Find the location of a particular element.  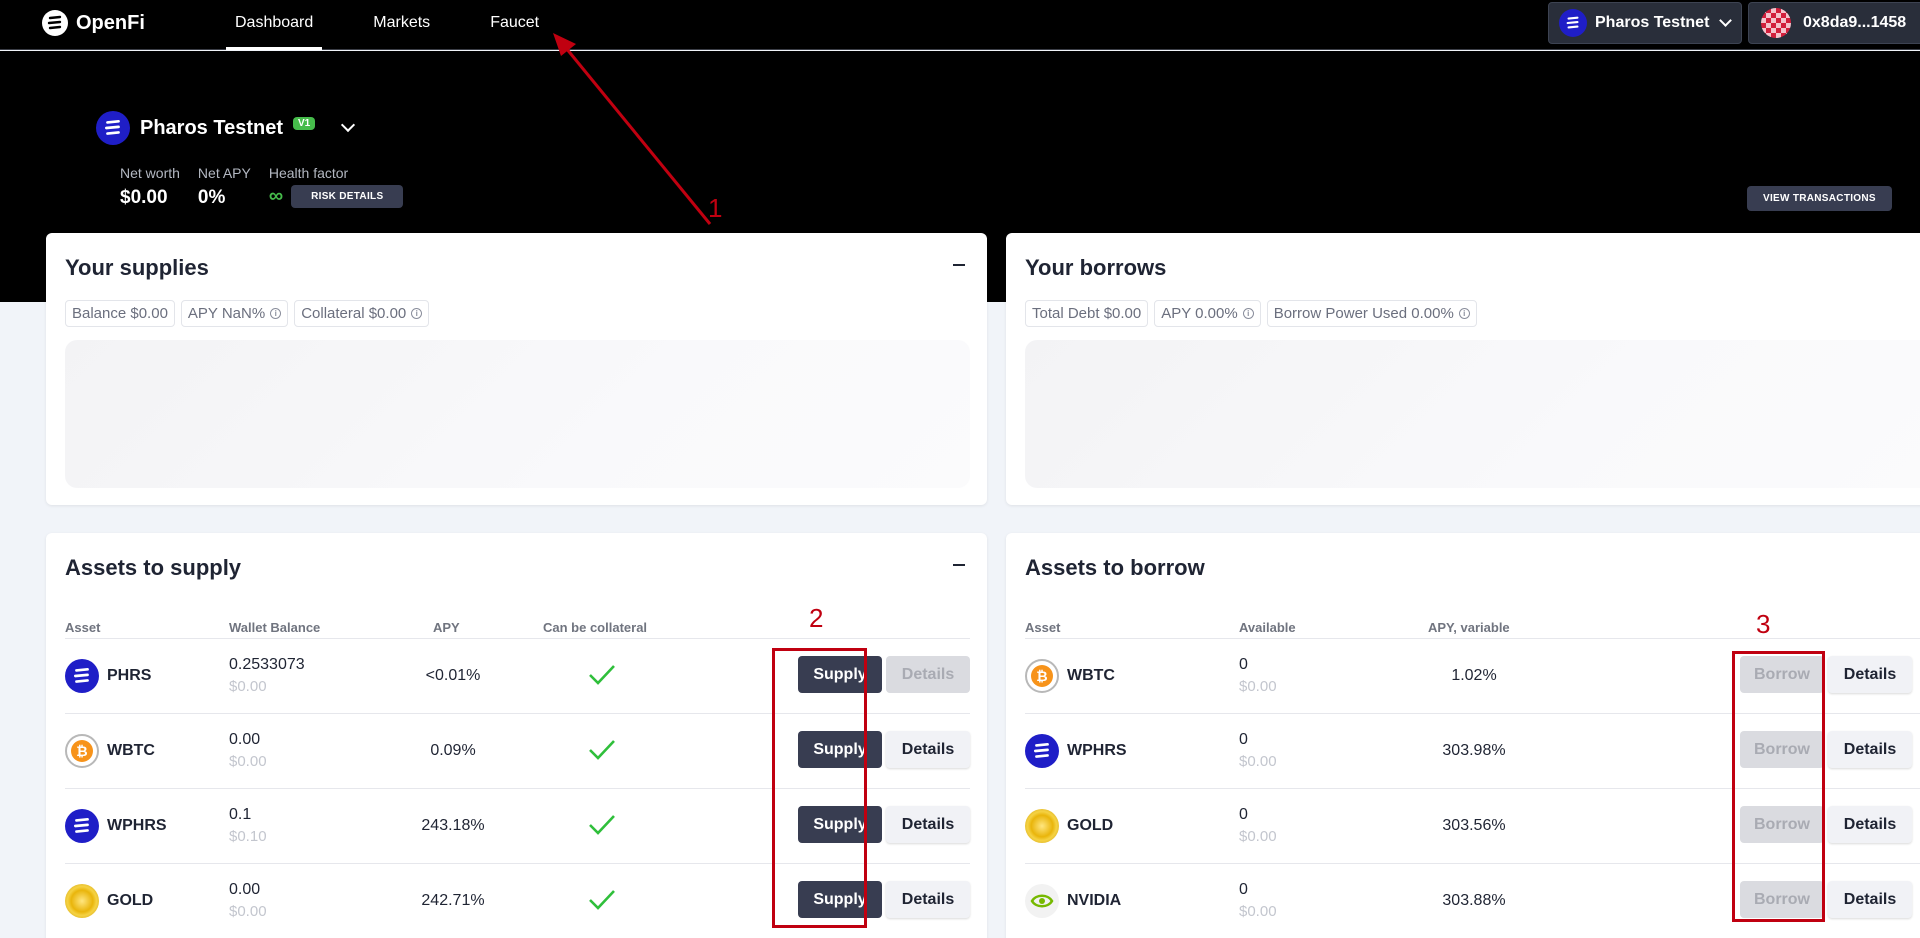

net-apy-value: 0% is located at coordinates (211, 197).